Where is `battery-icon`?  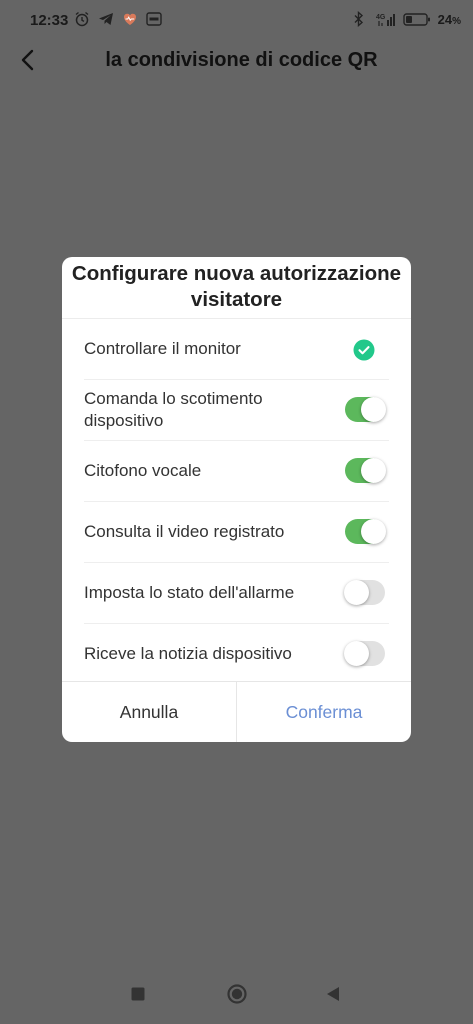
battery-icon is located at coordinates (416, 19).